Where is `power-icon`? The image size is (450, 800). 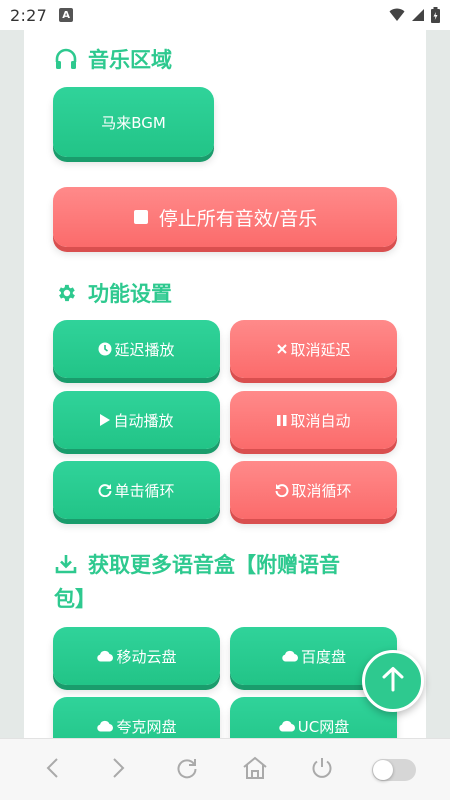 power-icon is located at coordinates (322, 770).